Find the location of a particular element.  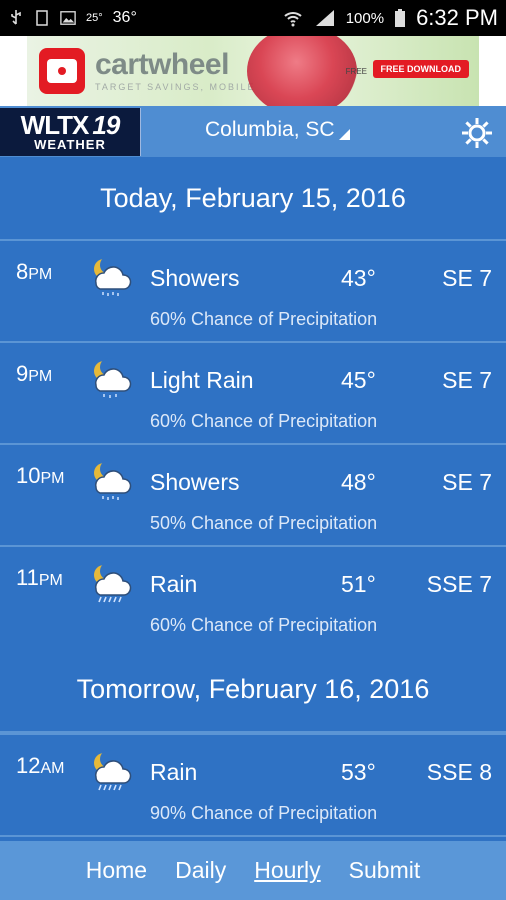

ad-brand: cartwheel is located at coordinates (162, 64).